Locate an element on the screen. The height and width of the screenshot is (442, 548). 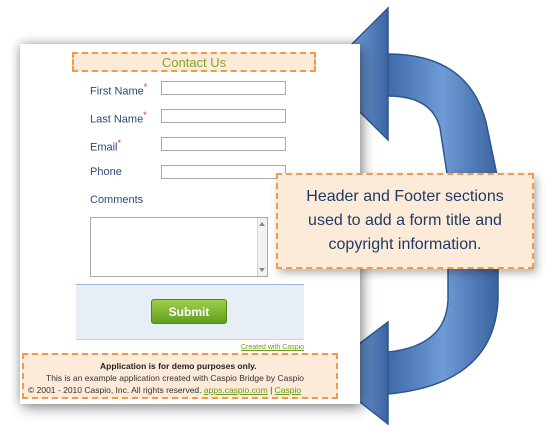
phone-input is located at coordinates (223, 172).